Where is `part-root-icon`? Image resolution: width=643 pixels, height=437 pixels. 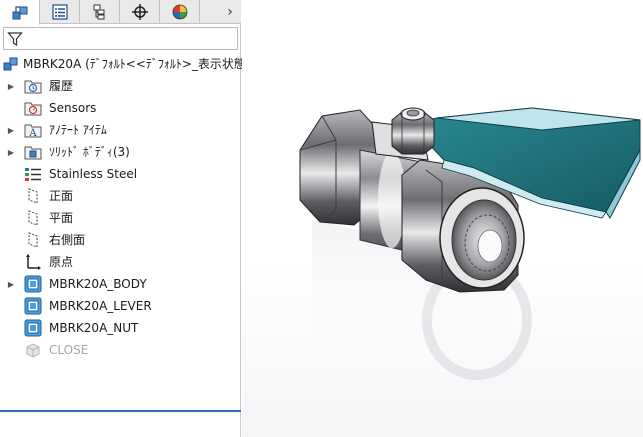
part-root-icon is located at coordinates (11, 64).